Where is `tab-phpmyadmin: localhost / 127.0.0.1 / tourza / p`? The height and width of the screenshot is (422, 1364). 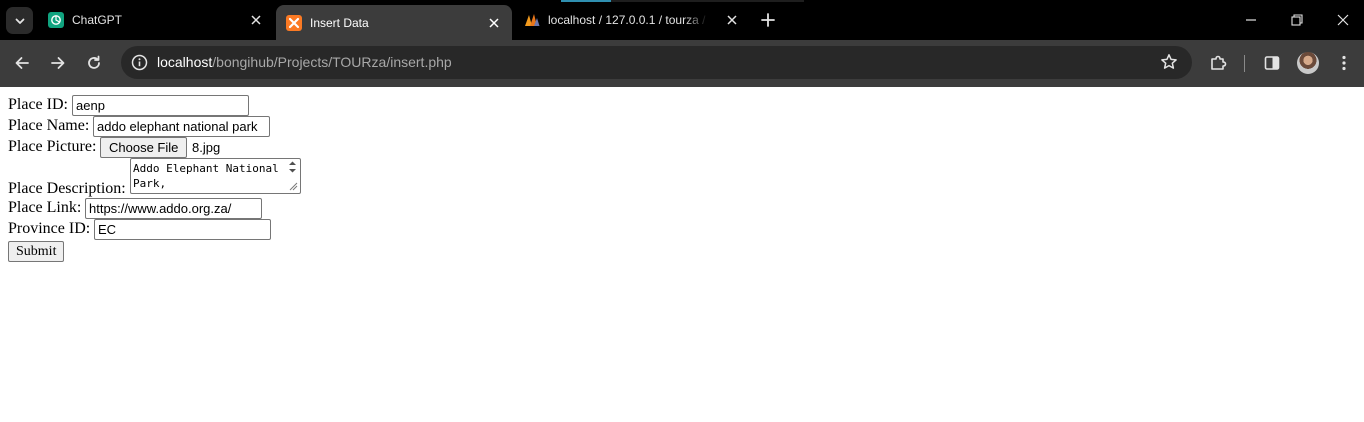 tab-phpmyadmin: localhost / 127.0.0.1 / tourza / p is located at coordinates (632, 20).